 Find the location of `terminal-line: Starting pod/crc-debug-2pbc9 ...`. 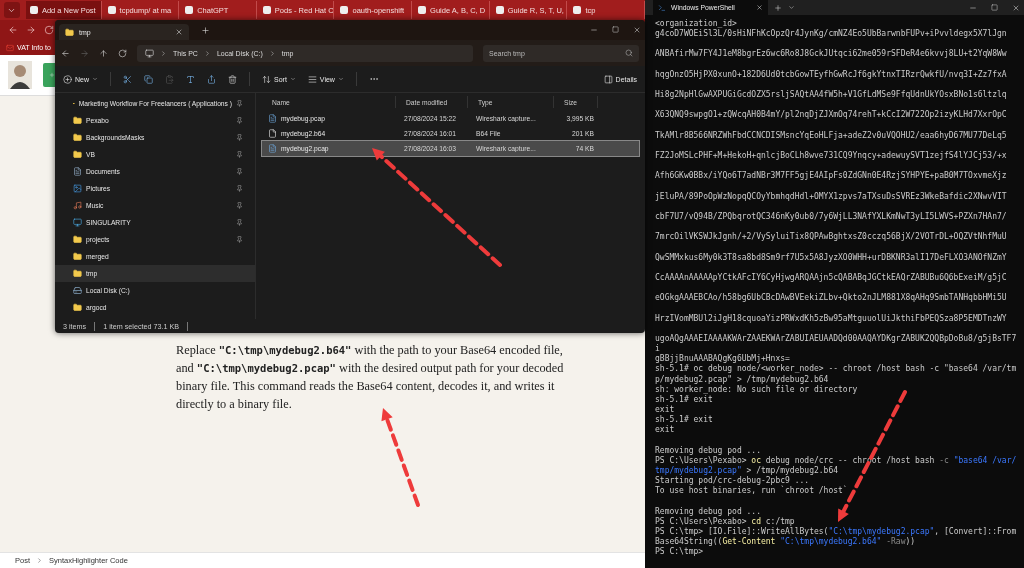

terminal-line: Starting pod/crc-debug-2pbc9 ... is located at coordinates (732, 481).